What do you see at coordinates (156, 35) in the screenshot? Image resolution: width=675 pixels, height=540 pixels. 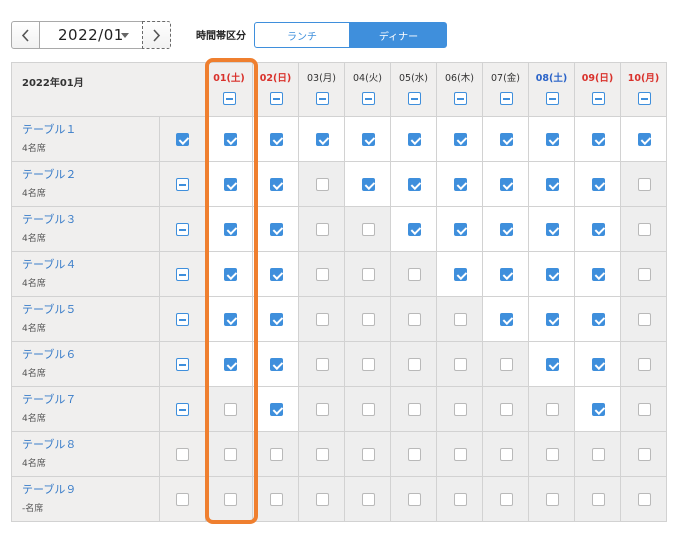 I see `next-month-button` at bounding box center [156, 35].